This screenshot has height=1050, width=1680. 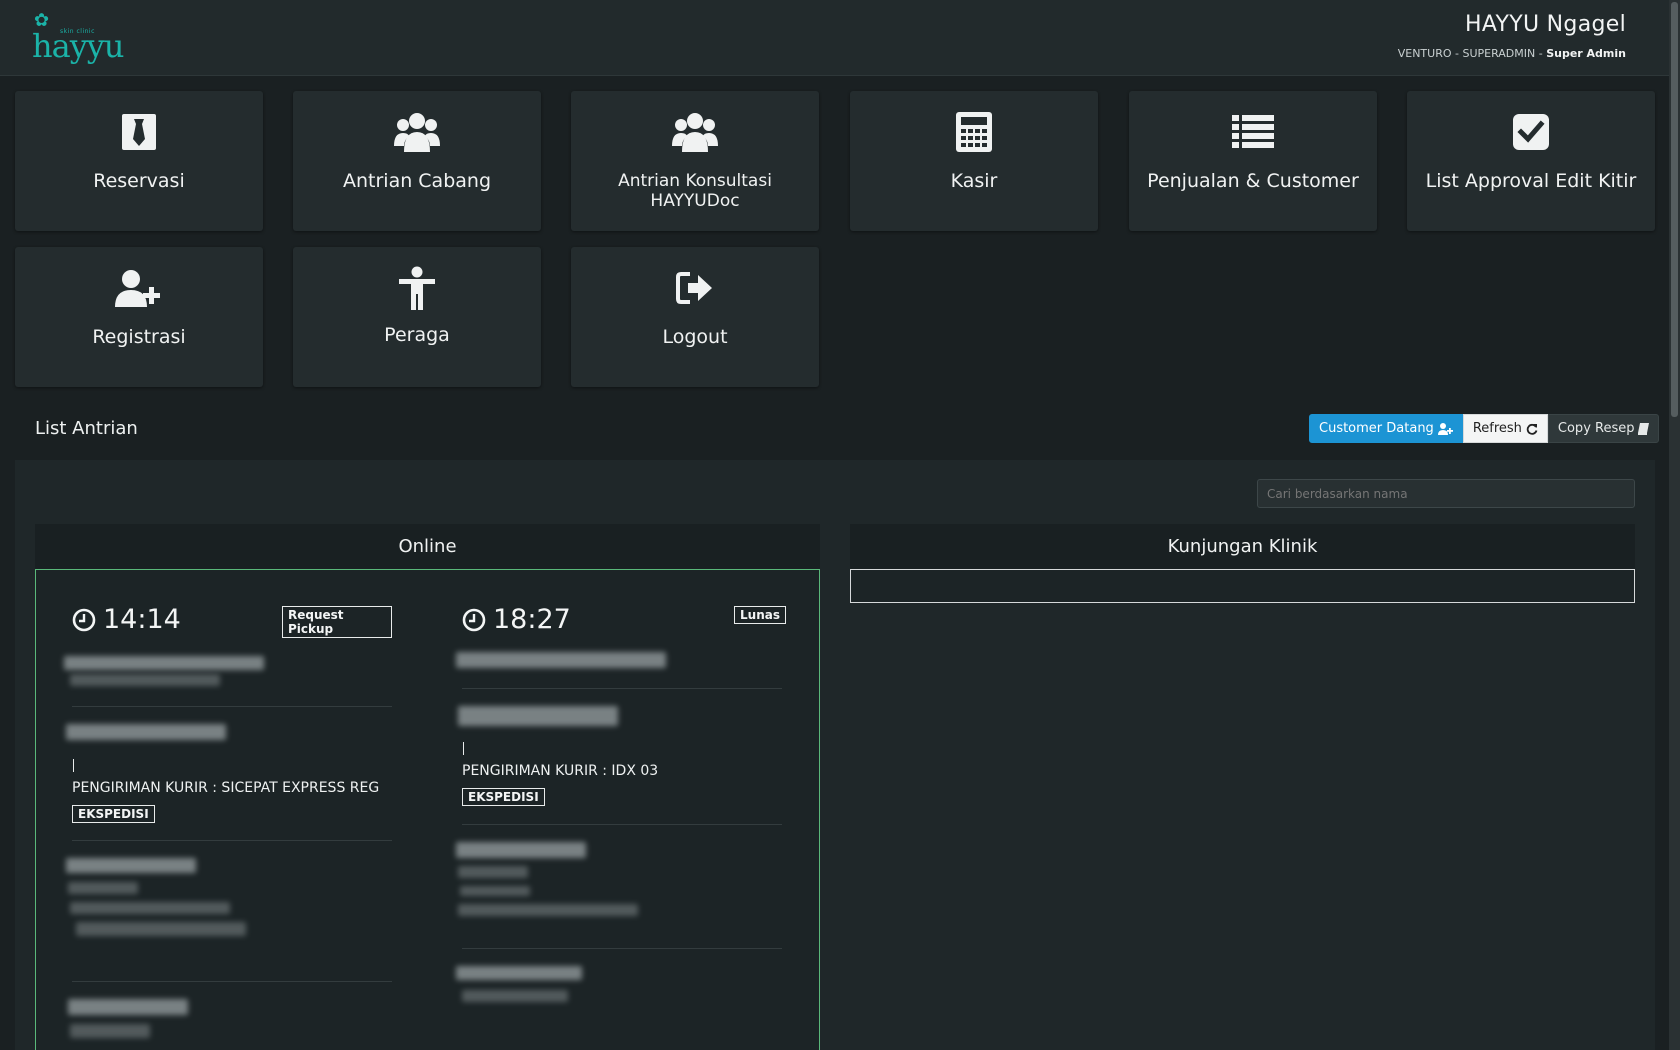 What do you see at coordinates (337, 622) in the screenshot?
I see `status-badge: Request Pickup` at bounding box center [337, 622].